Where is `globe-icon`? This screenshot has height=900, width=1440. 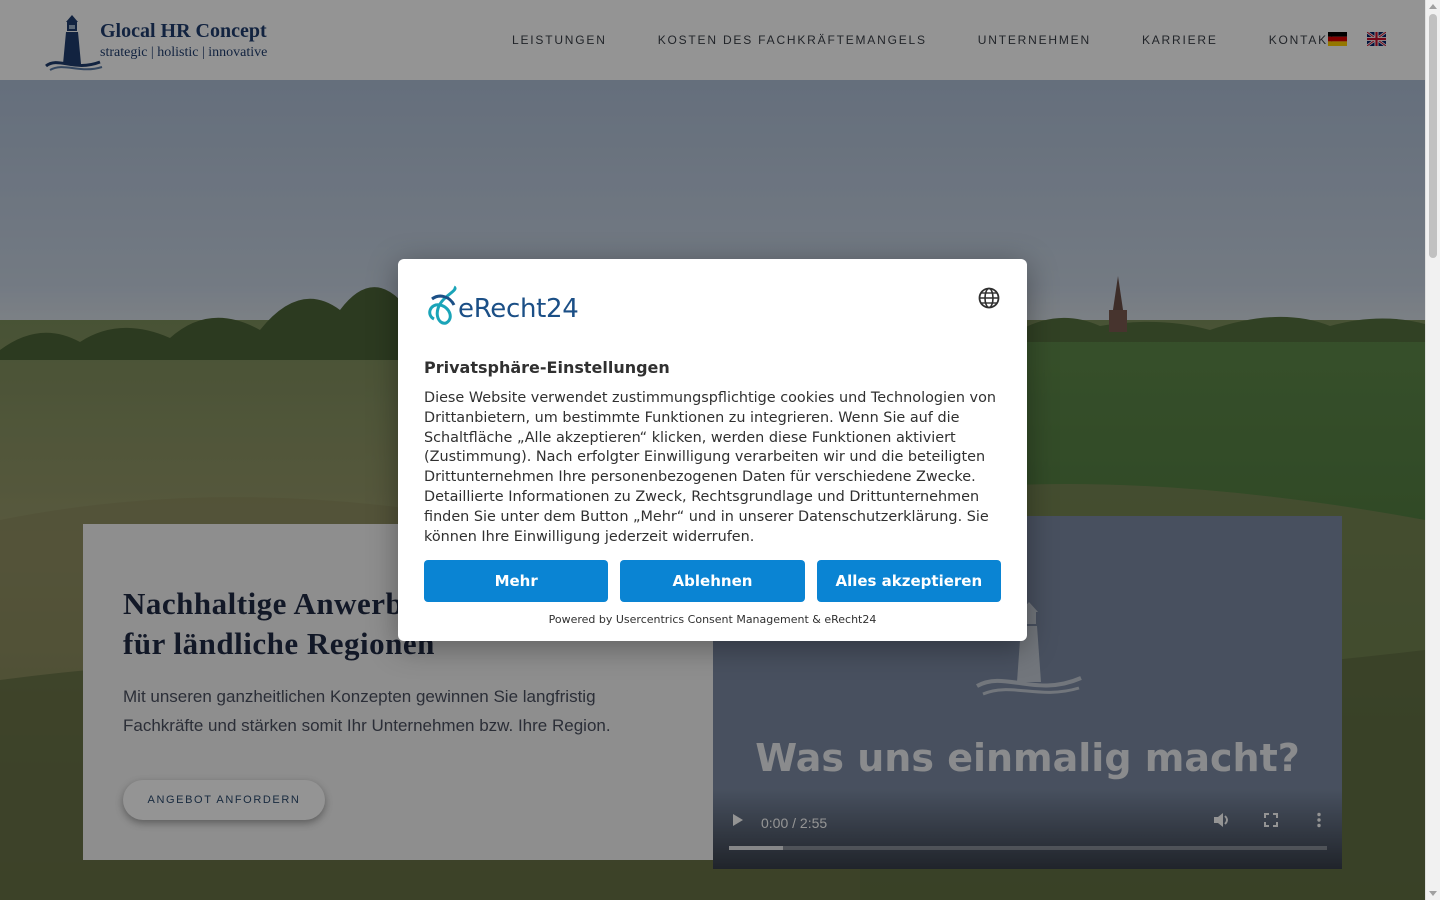 globe-icon is located at coordinates (989, 298).